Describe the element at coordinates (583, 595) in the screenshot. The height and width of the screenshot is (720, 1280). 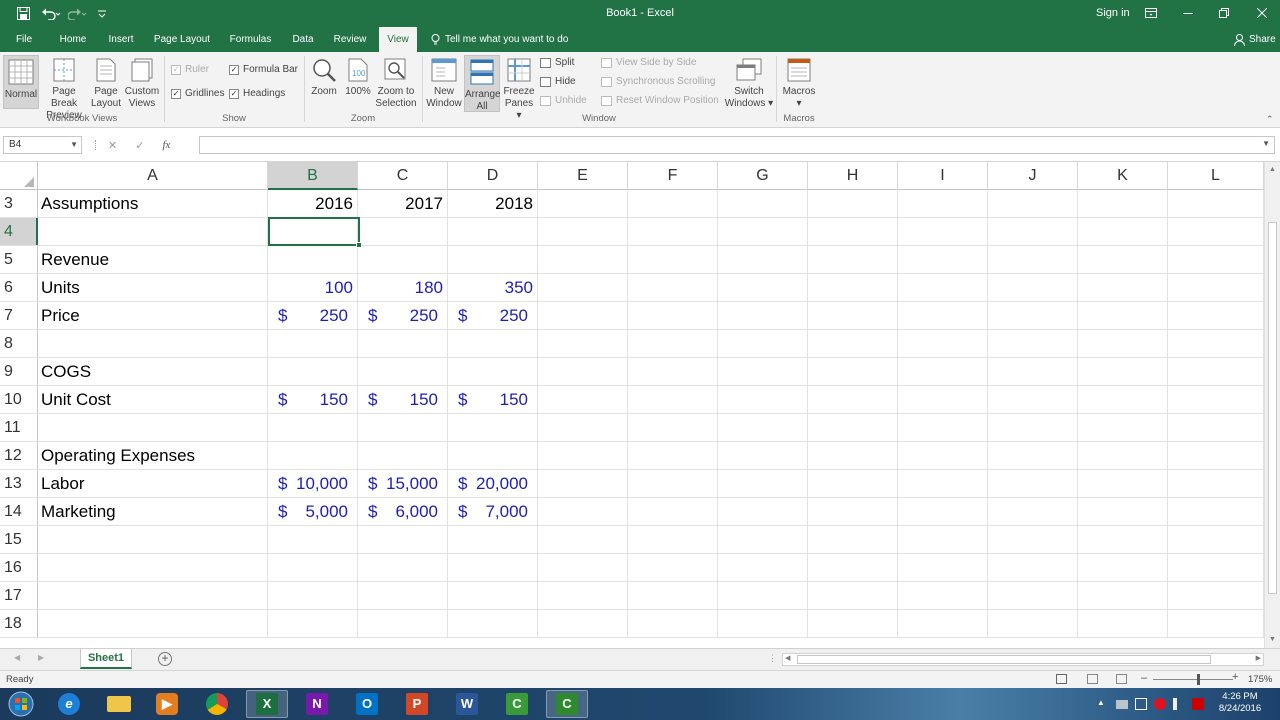
I see `cell-e17` at that location.